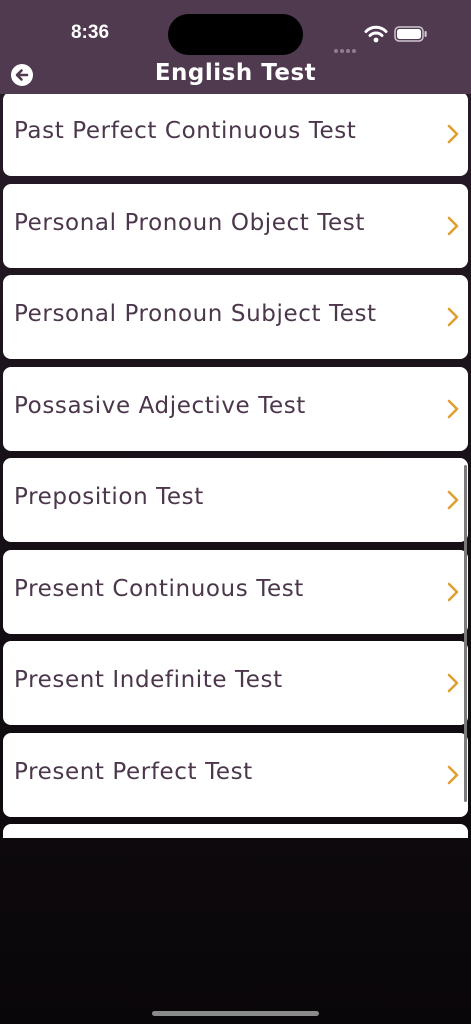  What do you see at coordinates (185, 131) in the screenshot?
I see `list-item-label: Past Perfect Continuous Test` at bounding box center [185, 131].